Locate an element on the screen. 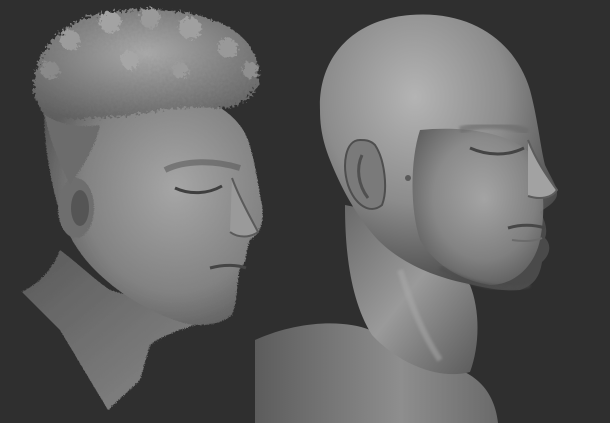 The image size is (610, 423). scan-curly-hair is located at coordinates (146, 63).